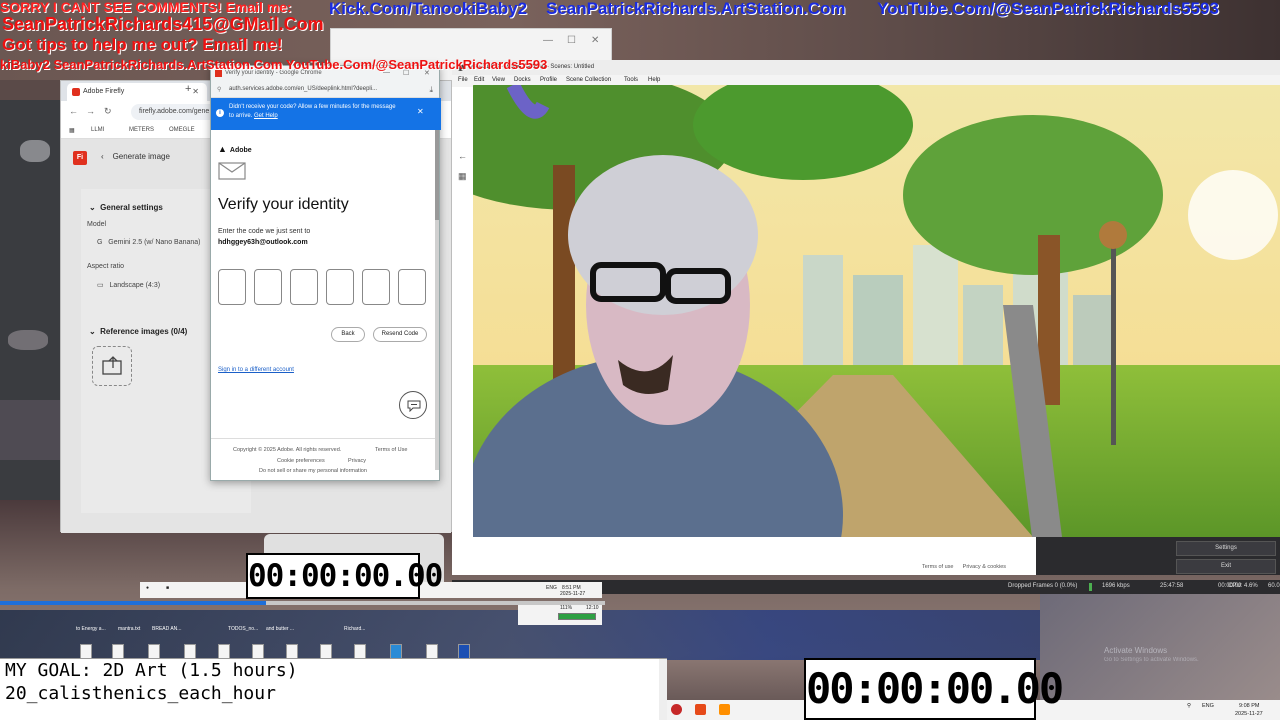 Image resolution: width=1280 pixels, height=720 pixels. What do you see at coordinates (479, 80) in the screenshot?
I see `menu-edit: Edit` at bounding box center [479, 80].